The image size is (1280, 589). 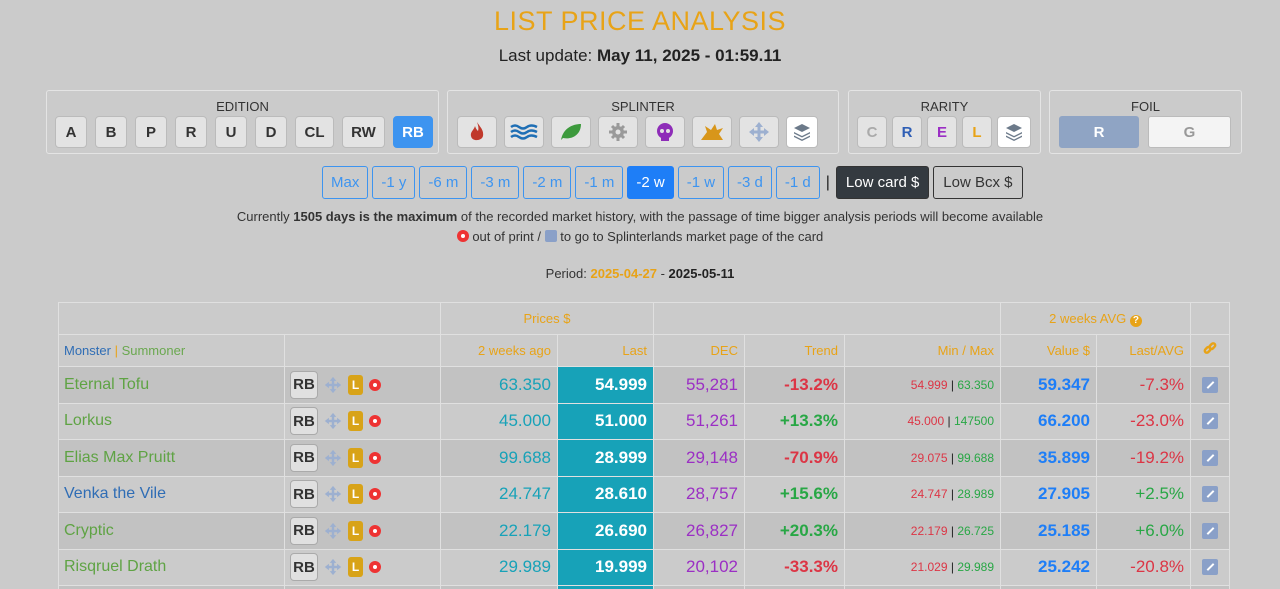 What do you see at coordinates (643, 122) in the screenshot?
I see `splinter-panel: SPLINTER` at bounding box center [643, 122].